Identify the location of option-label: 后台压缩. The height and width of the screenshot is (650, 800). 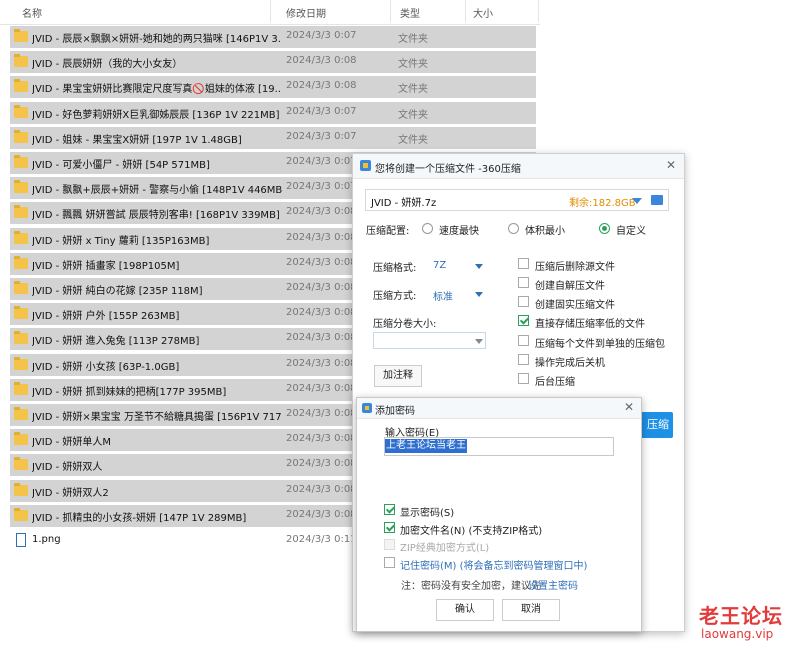
(555, 380).